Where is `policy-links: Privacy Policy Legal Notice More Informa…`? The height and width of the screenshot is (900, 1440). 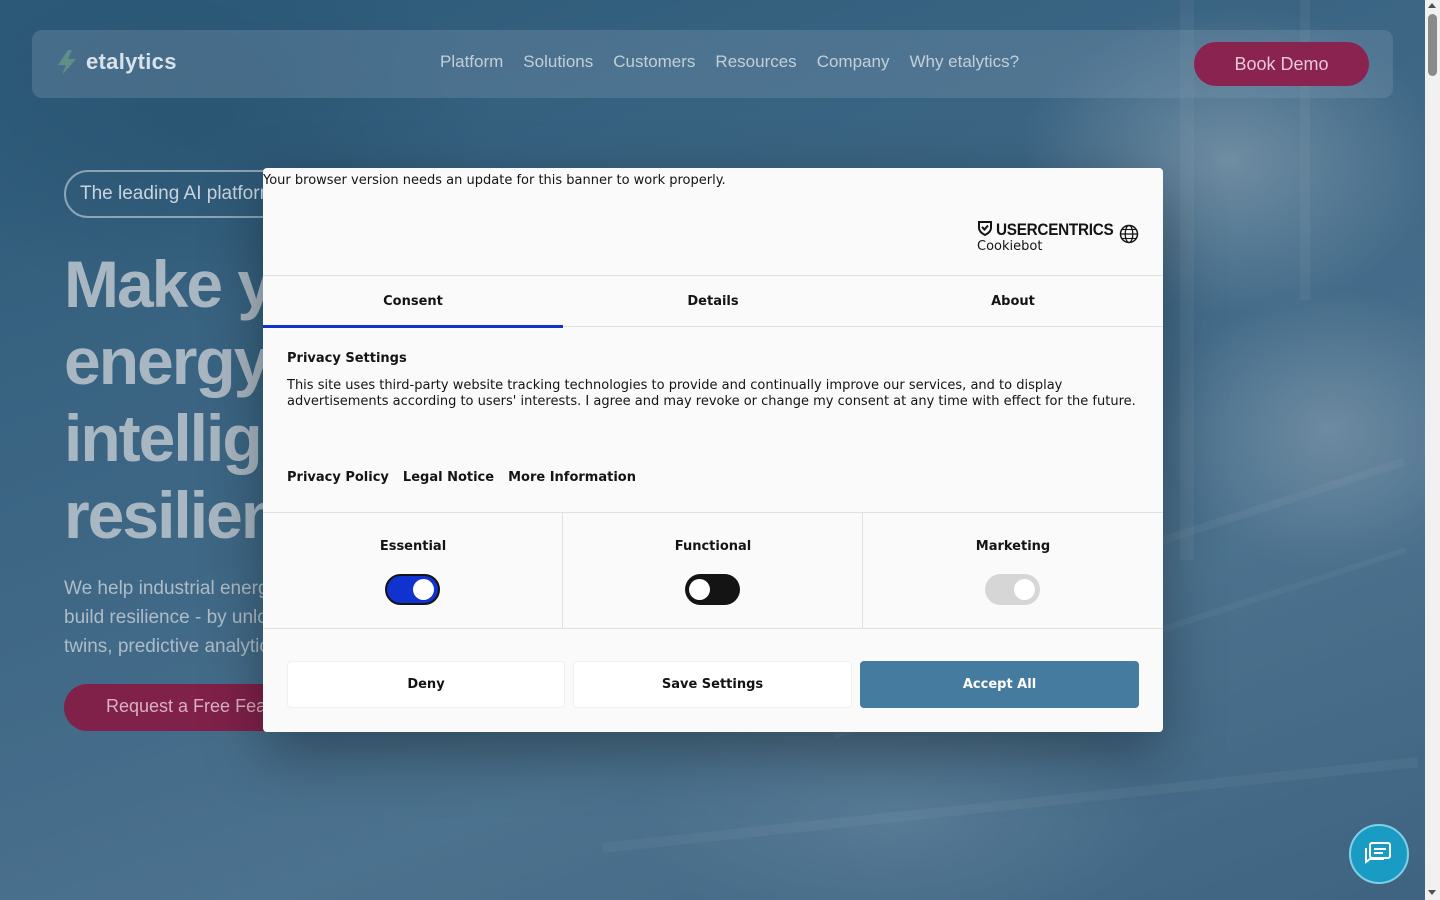 policy-links: Privacy Policy Legal Notice More Informa… is located at coordinates (461, 477).